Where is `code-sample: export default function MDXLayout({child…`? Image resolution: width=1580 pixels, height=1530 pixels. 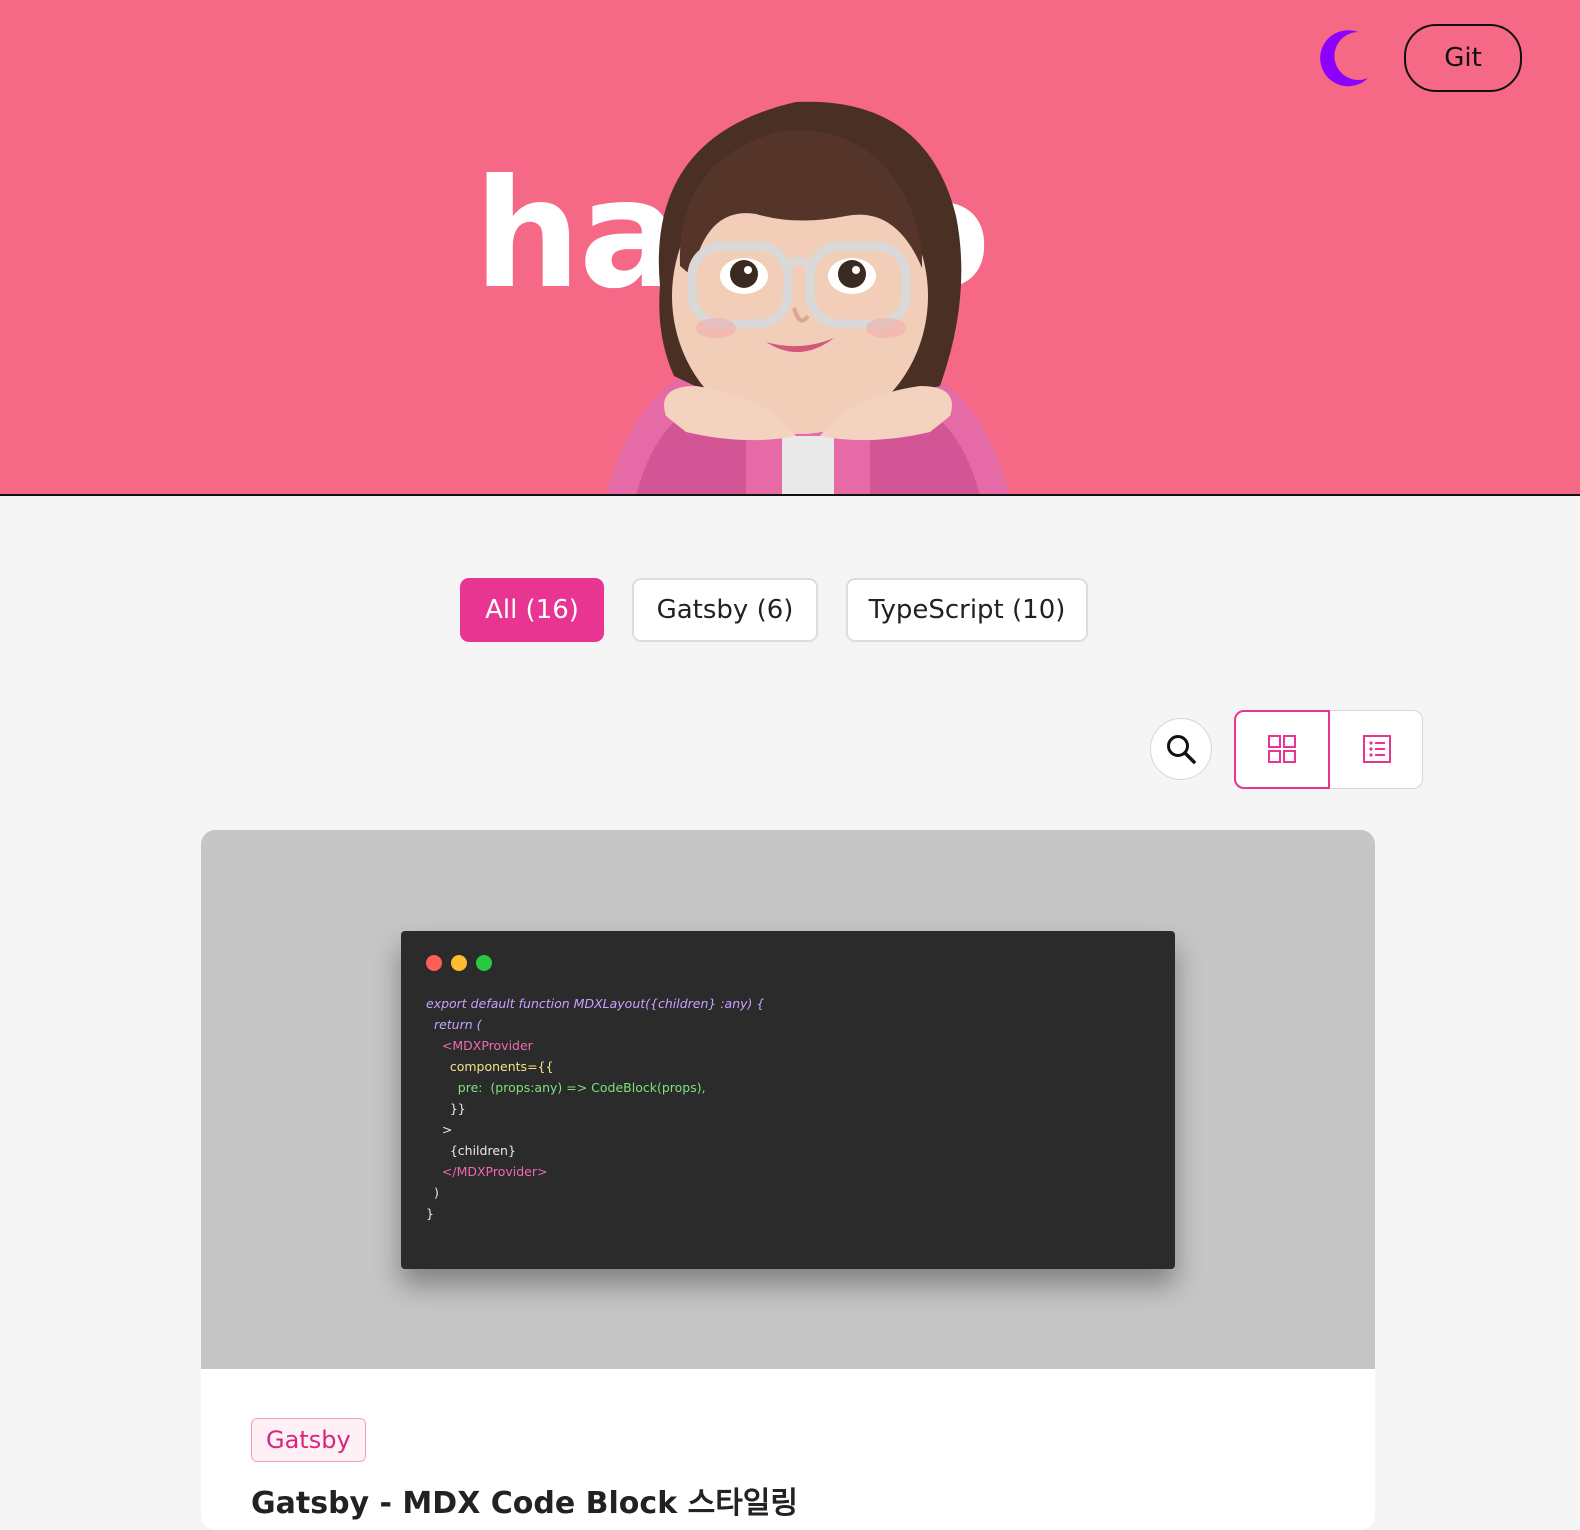
code-sample: export default function MDXLayout({child… is located at coordinates (595, 1108).